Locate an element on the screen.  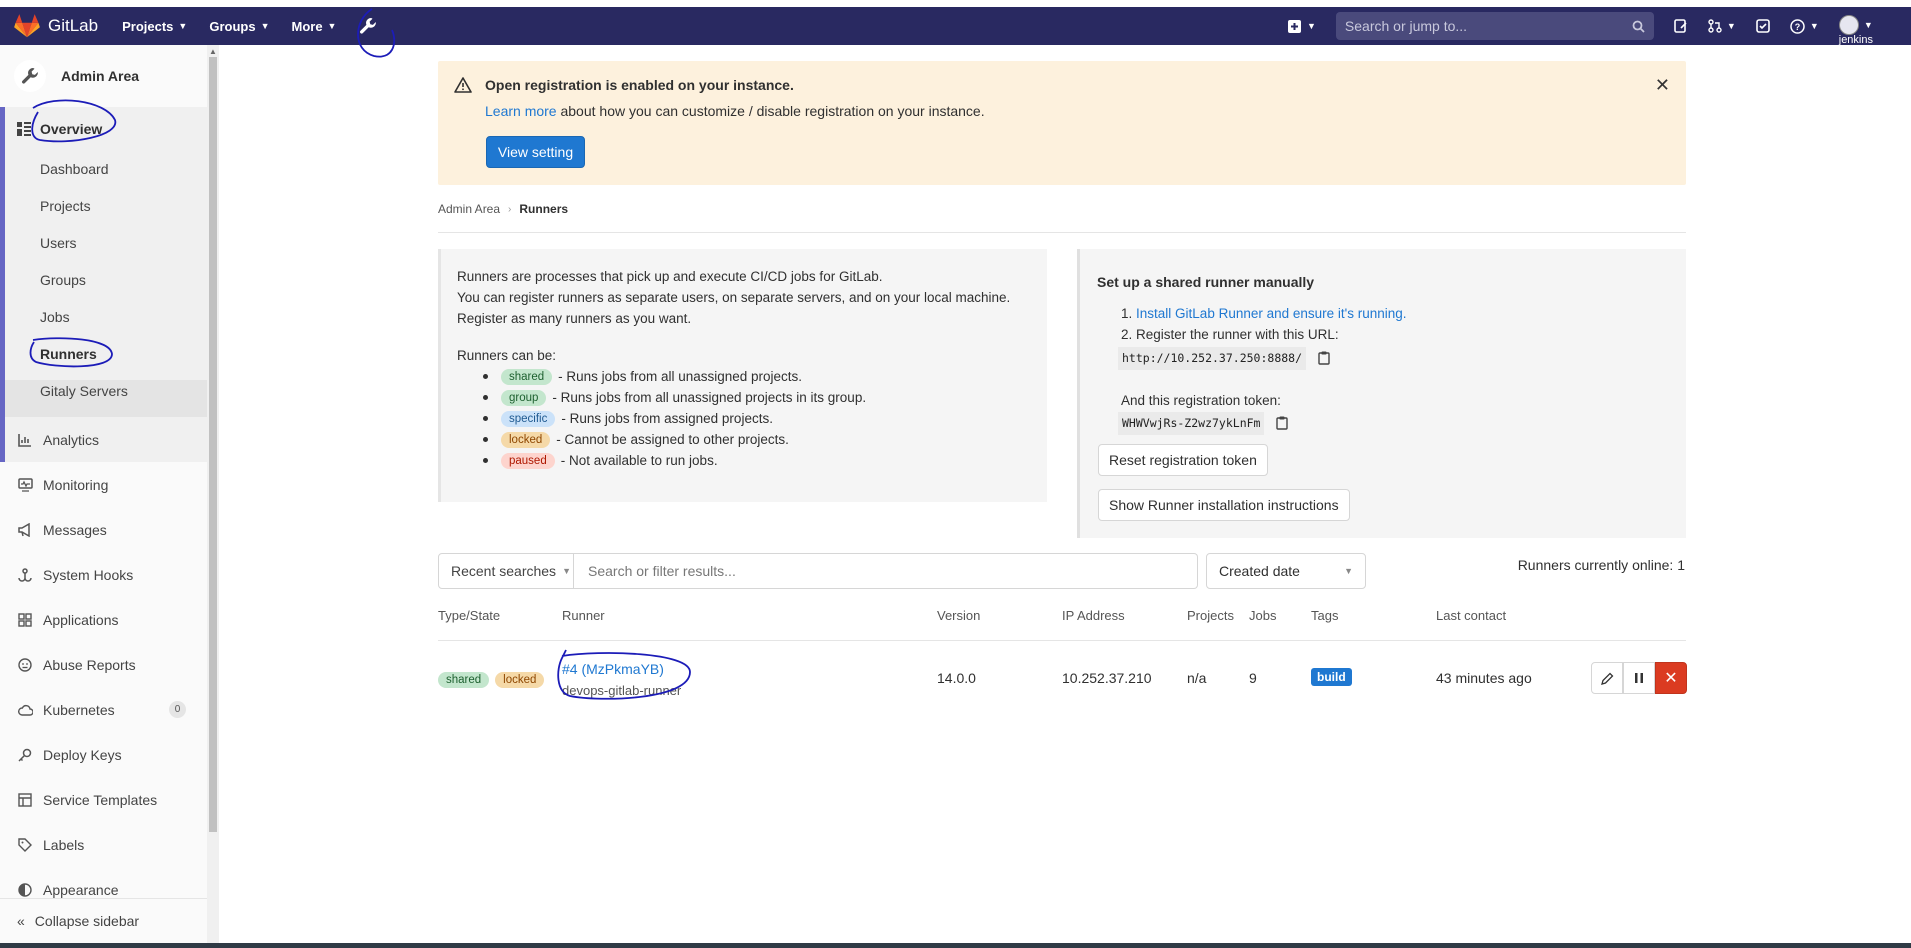
gitlab-logo: GitLab is located at coordinates (49, 26).